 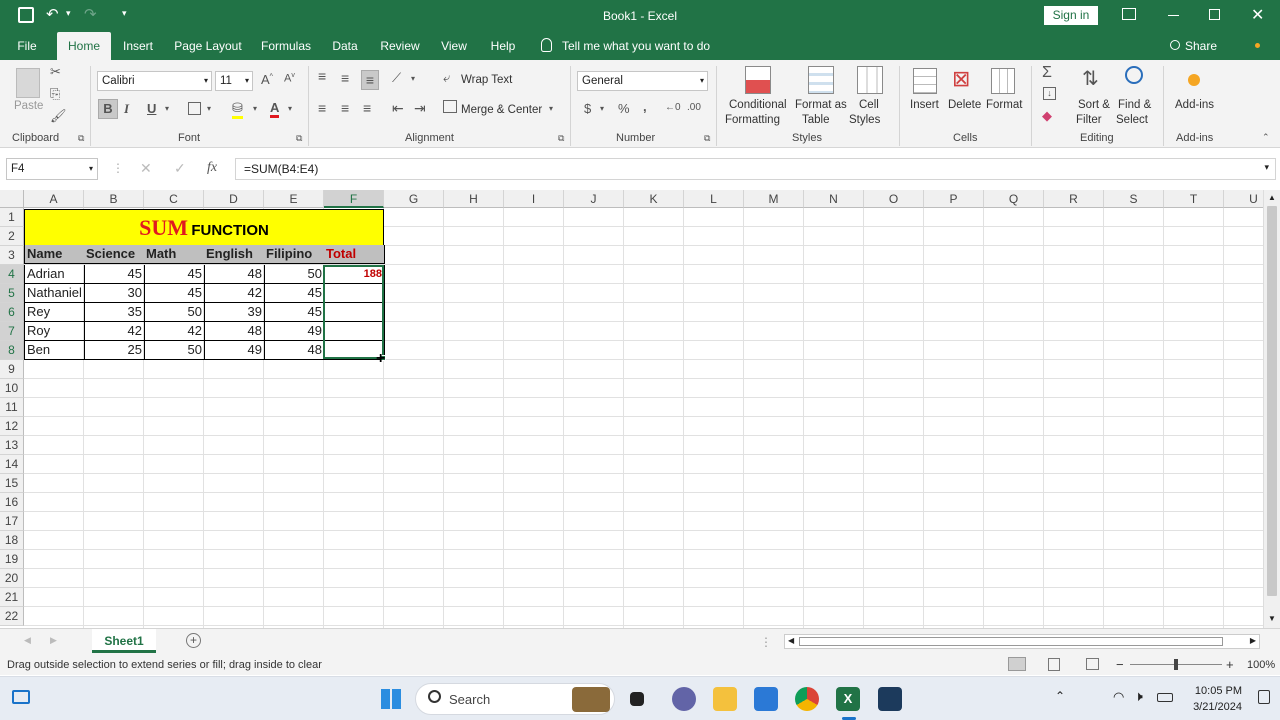 What do you see at coordinates (1132, 120) in the screenshot?
I see `find-select-line2: Select` at bounding box center [1132, 120].